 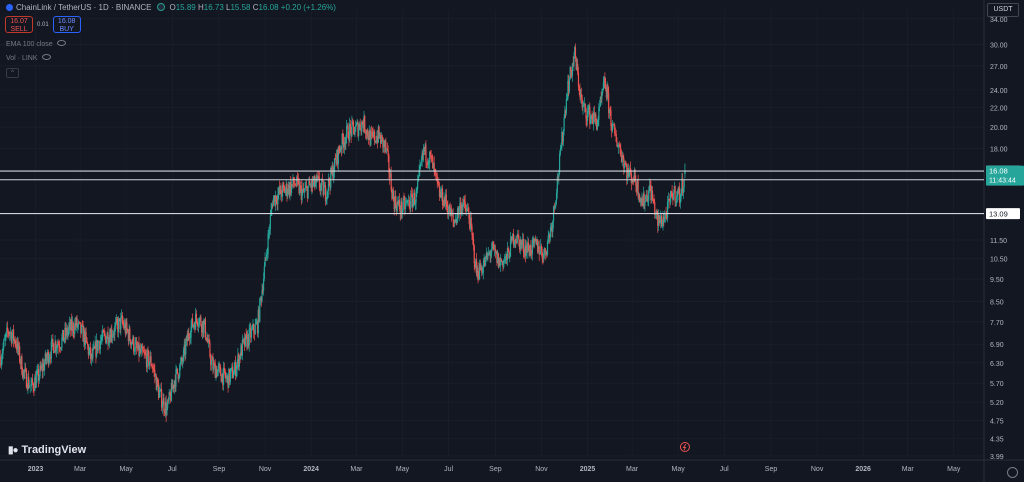 What do you see at coordinates (1002, 181) in the screenshot?
I see `countdown-label: 11:43:44` at bounding box center [1002, 181].